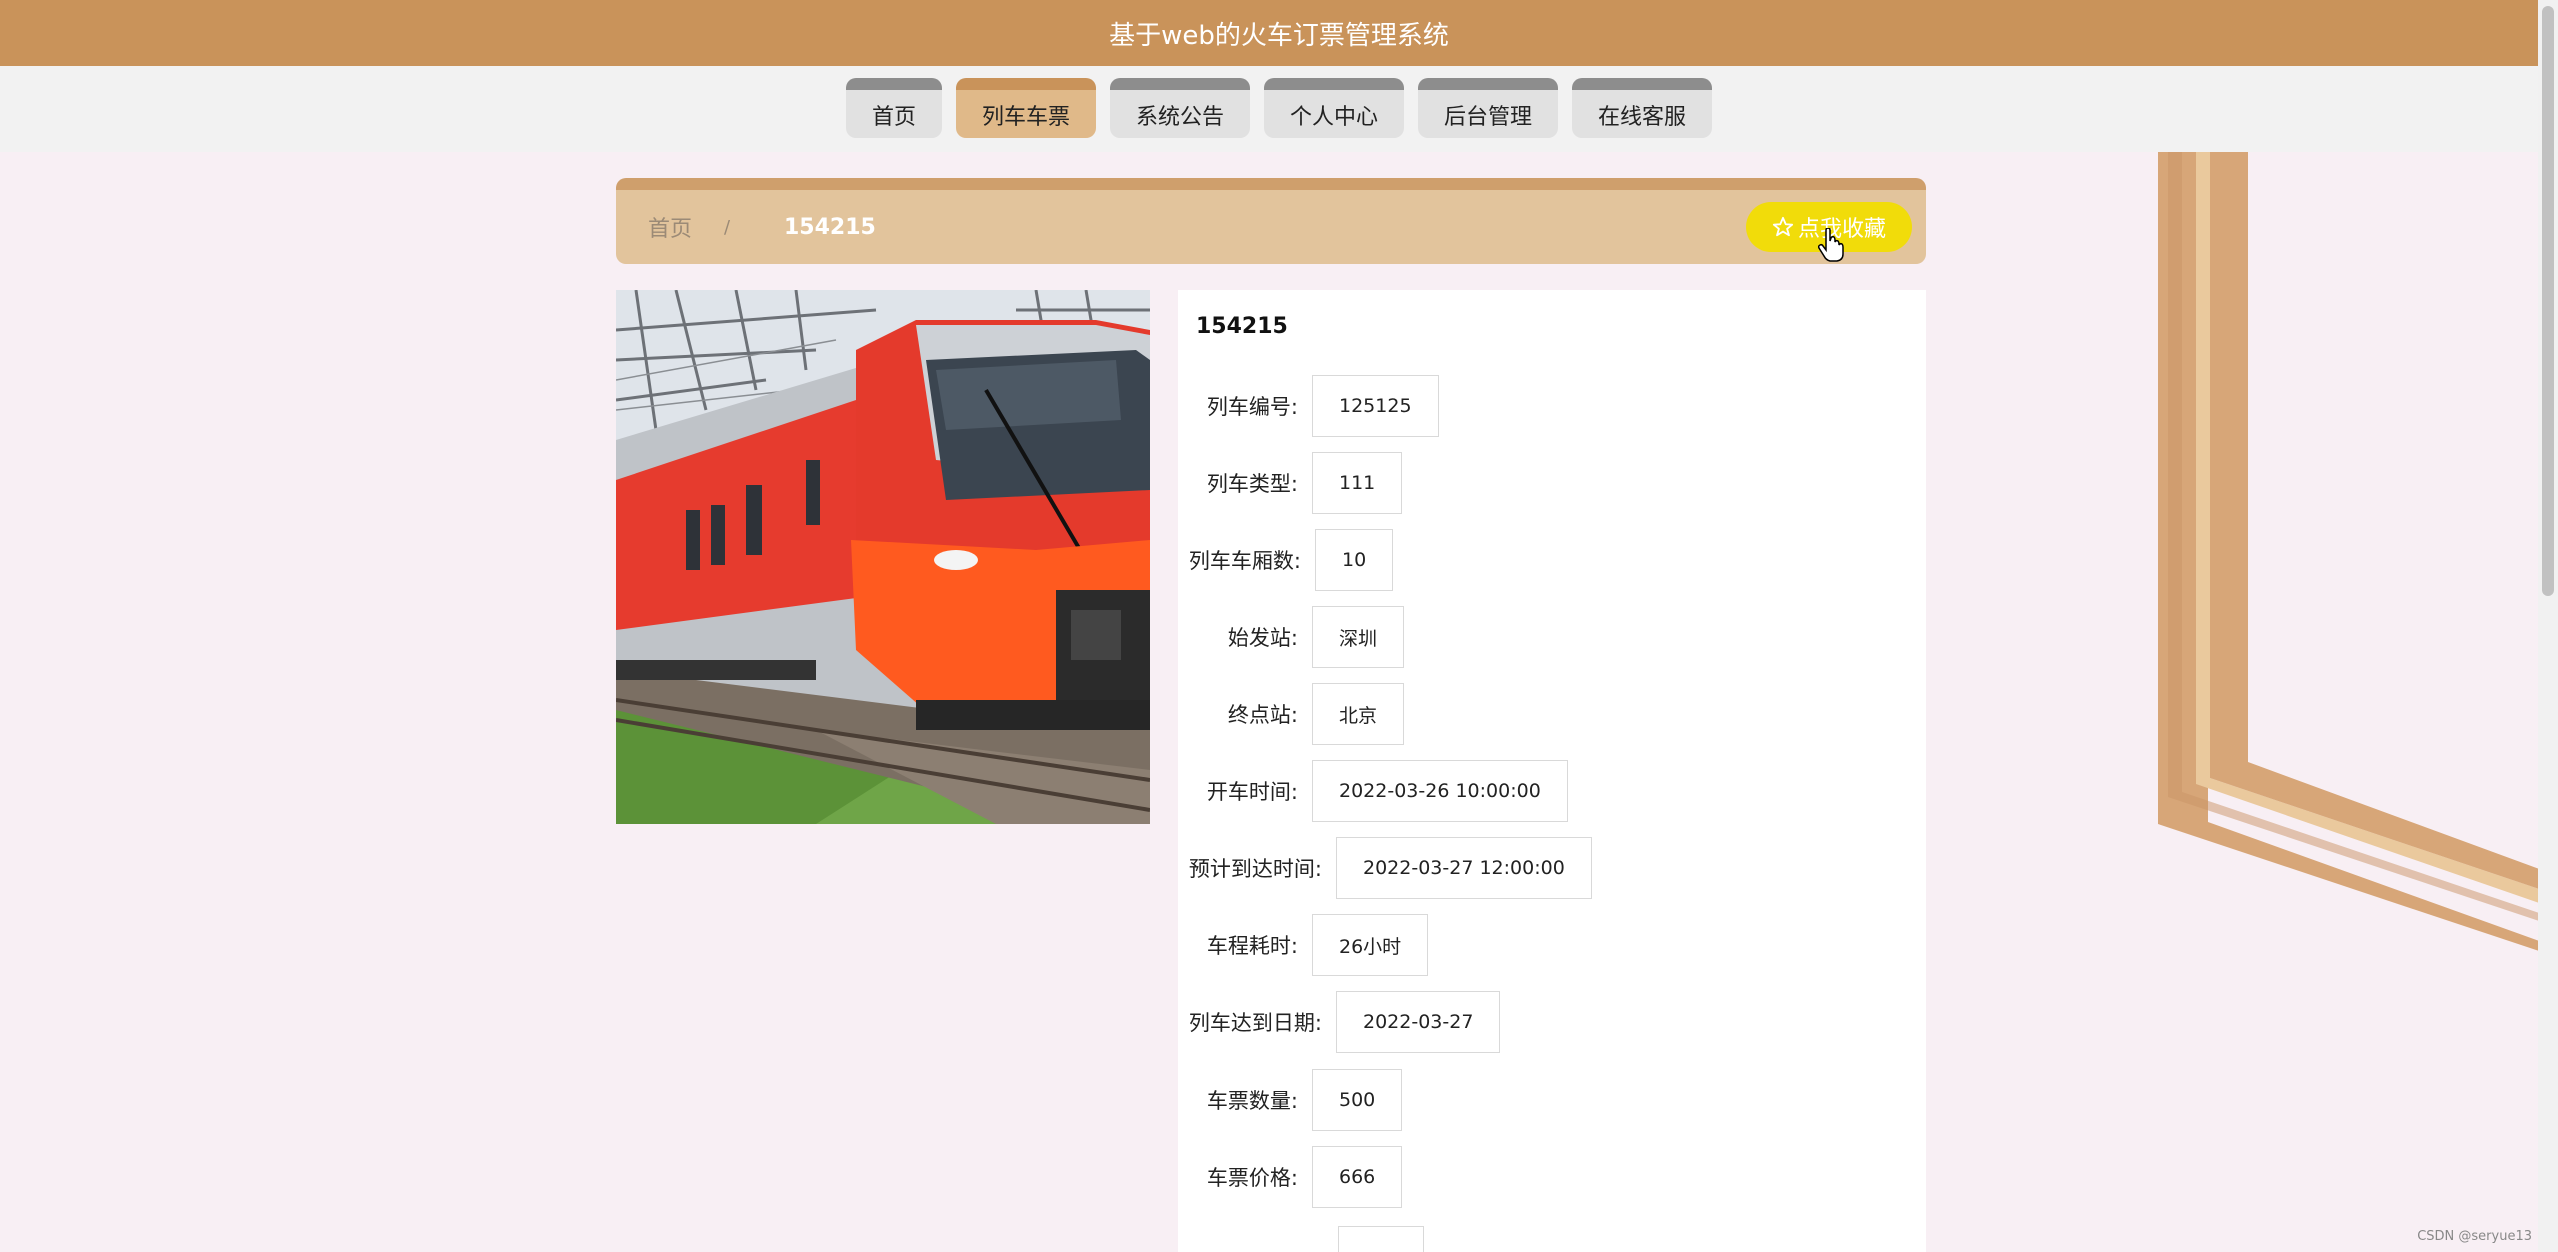 This screenshot has height=1252, width=2558. What do you see at coordinates (1252, 407) in the screenshot?
I see `field-label: 列车编号:` at bounding box center [1252, 407].